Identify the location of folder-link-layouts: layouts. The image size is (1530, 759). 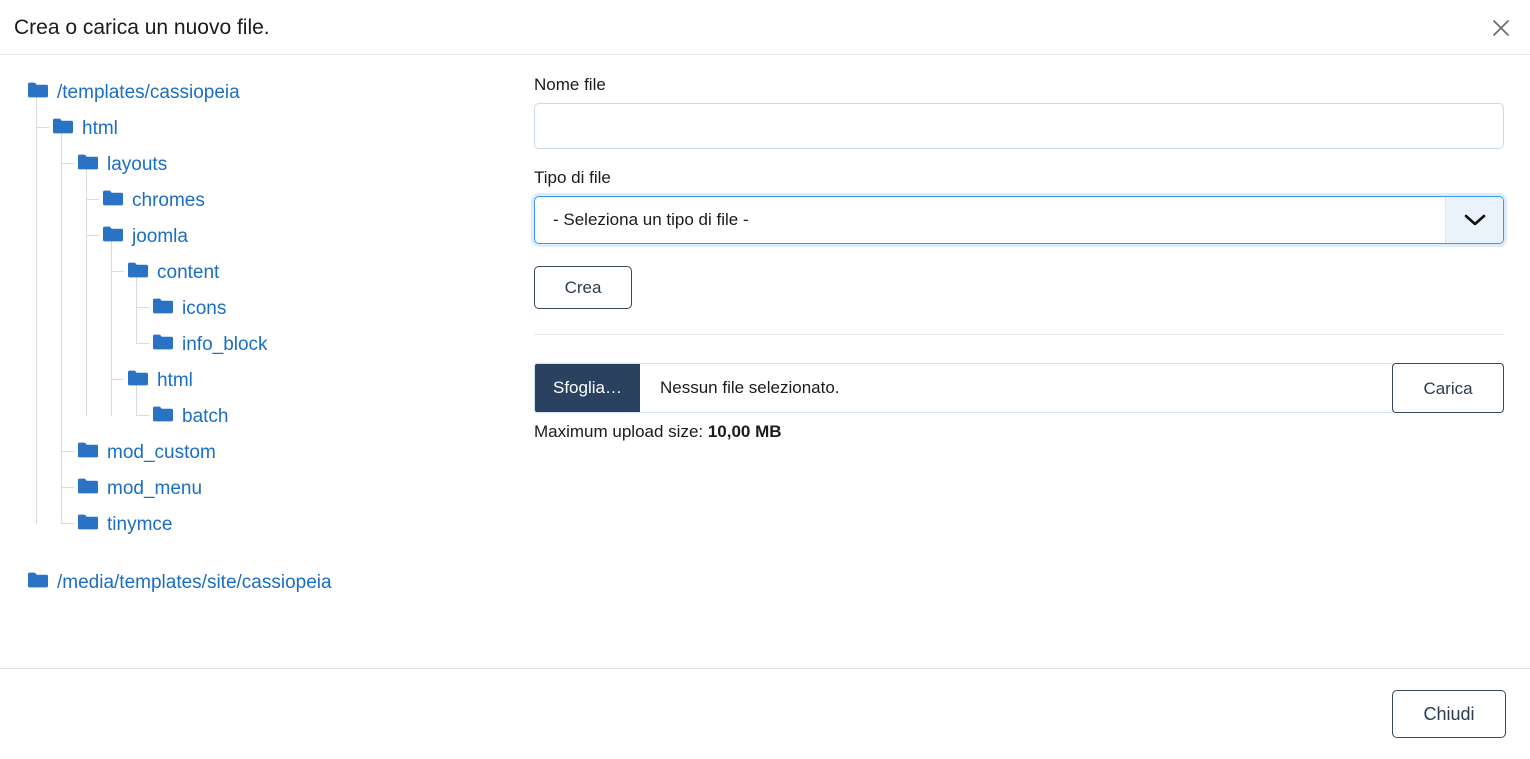
(122, 164).